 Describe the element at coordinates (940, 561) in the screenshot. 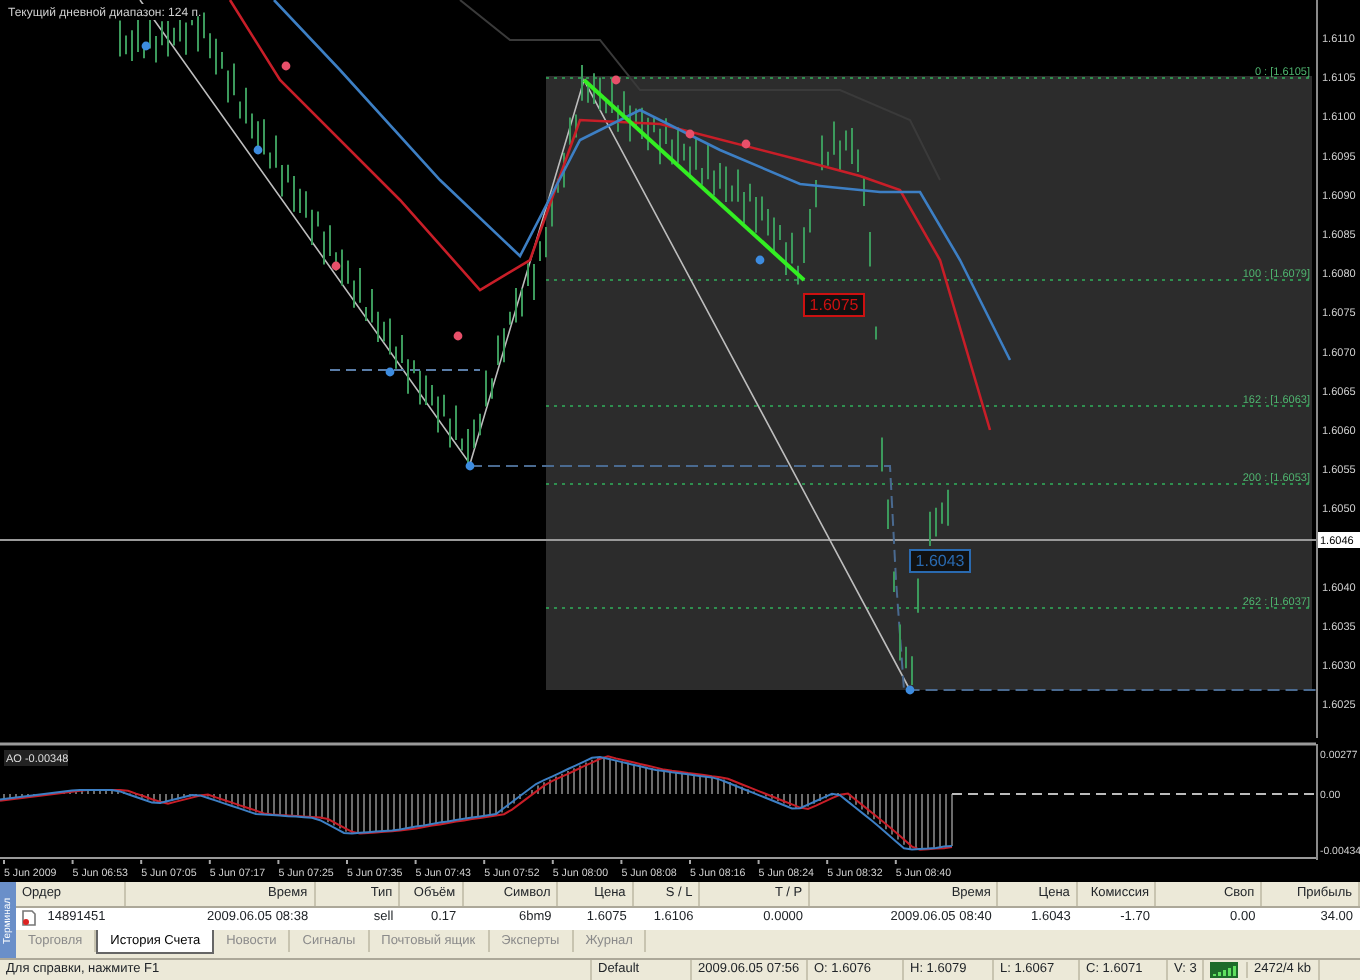

I see `trade-price-label: 1.6043` at that location.